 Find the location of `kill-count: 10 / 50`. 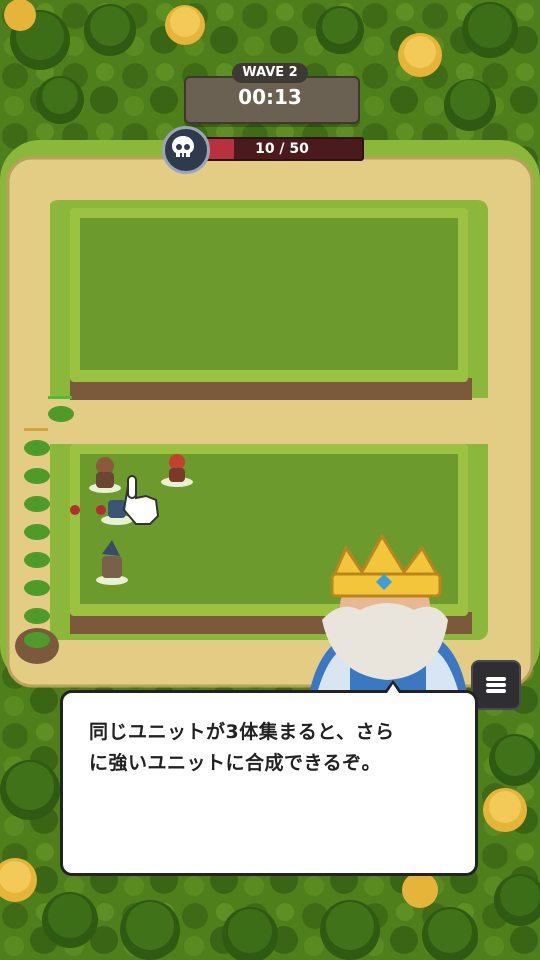

kill-count: 10 / 50 is located at coordinates (282, 149).